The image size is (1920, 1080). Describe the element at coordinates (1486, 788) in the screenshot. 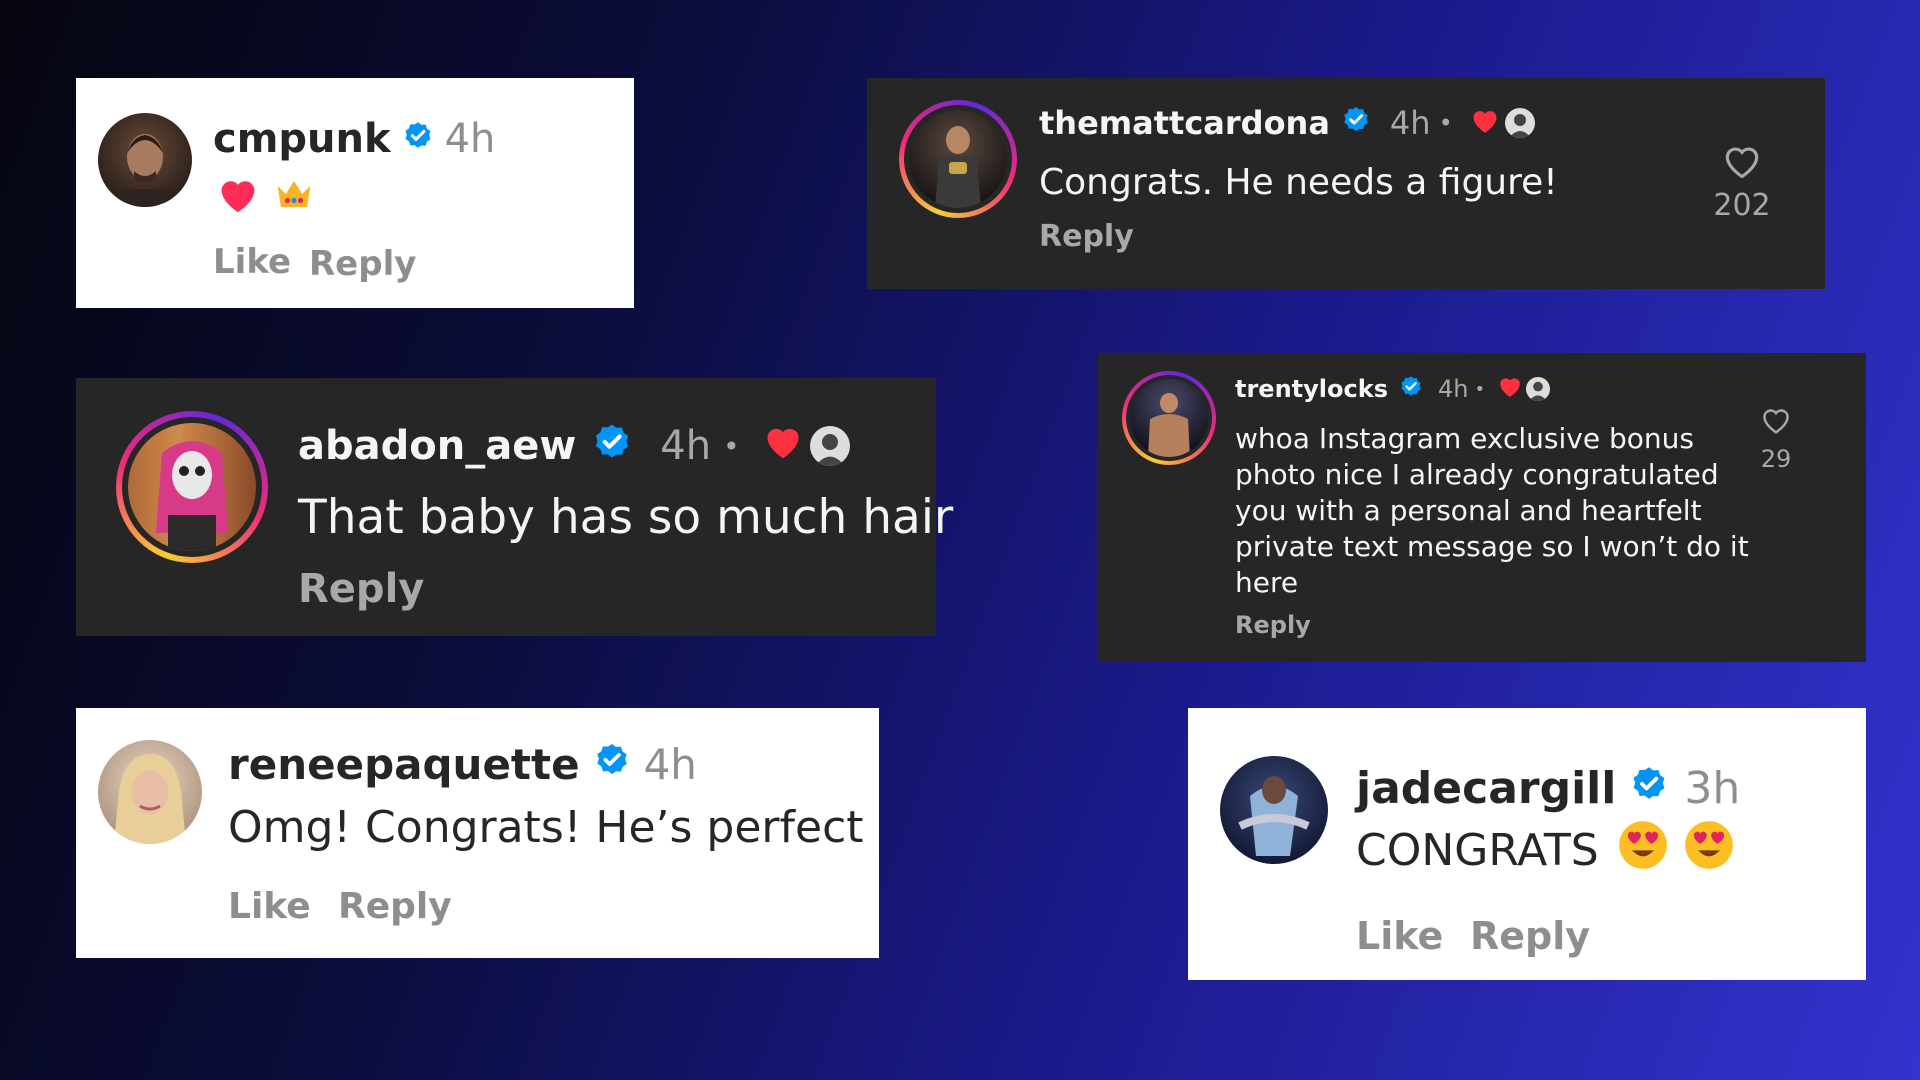

I see `username: jadecargill` at that location.